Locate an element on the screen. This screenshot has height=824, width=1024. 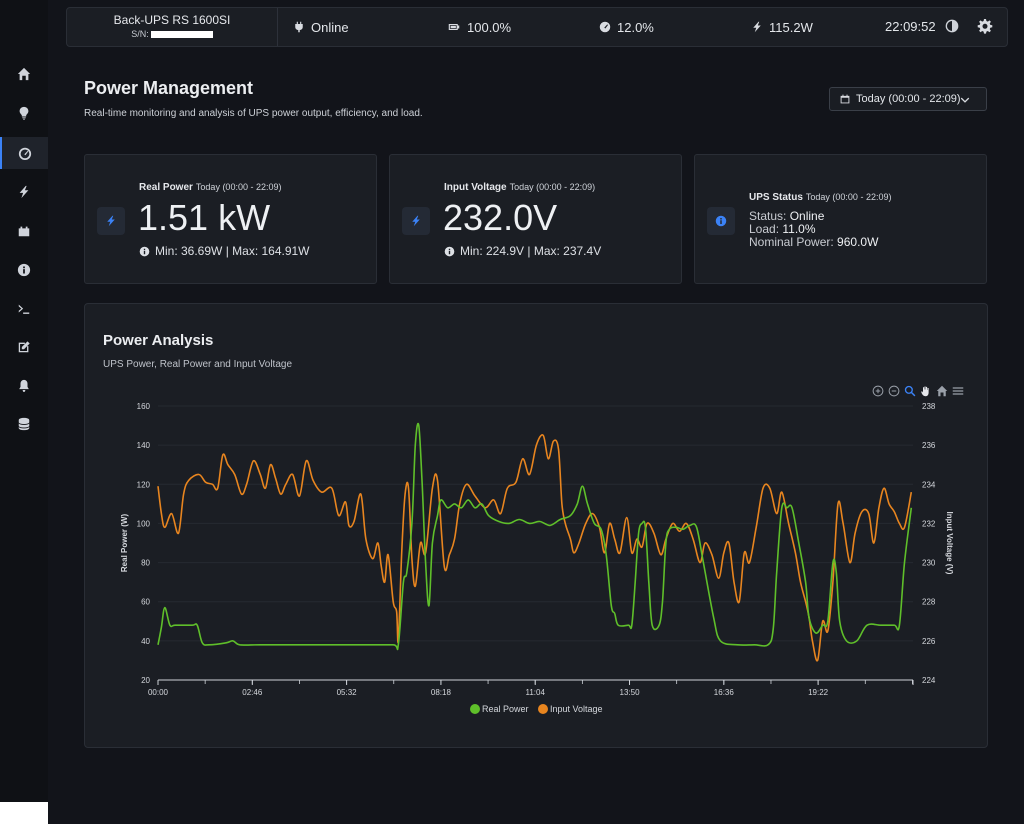
battery-stat: 100.0% is located at coordinates (479, 27).